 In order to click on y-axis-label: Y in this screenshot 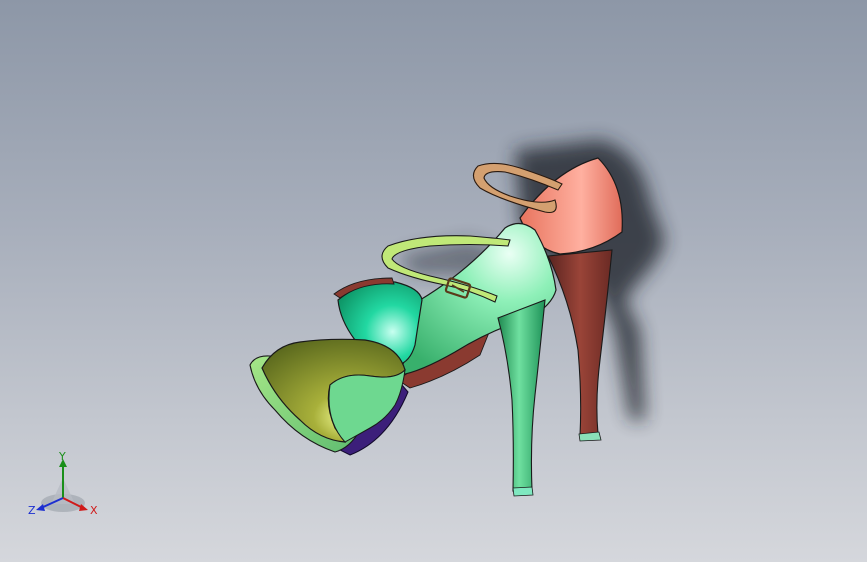, I will do `click(62, 456)`.